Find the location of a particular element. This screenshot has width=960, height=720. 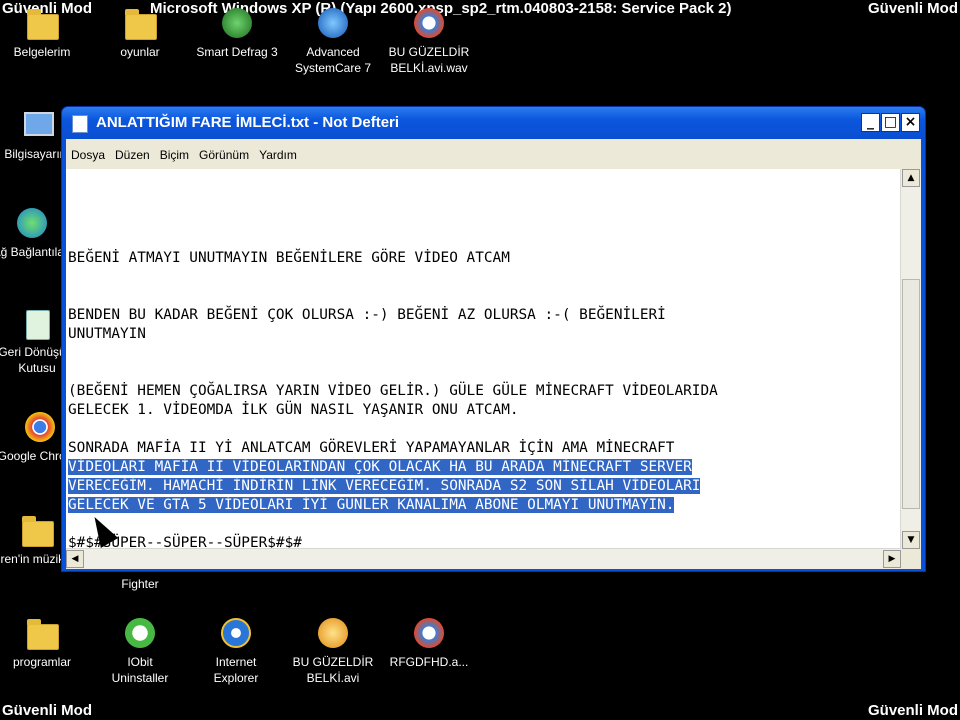

menu-dosya: Dosya is located at coordinates (88, 155).